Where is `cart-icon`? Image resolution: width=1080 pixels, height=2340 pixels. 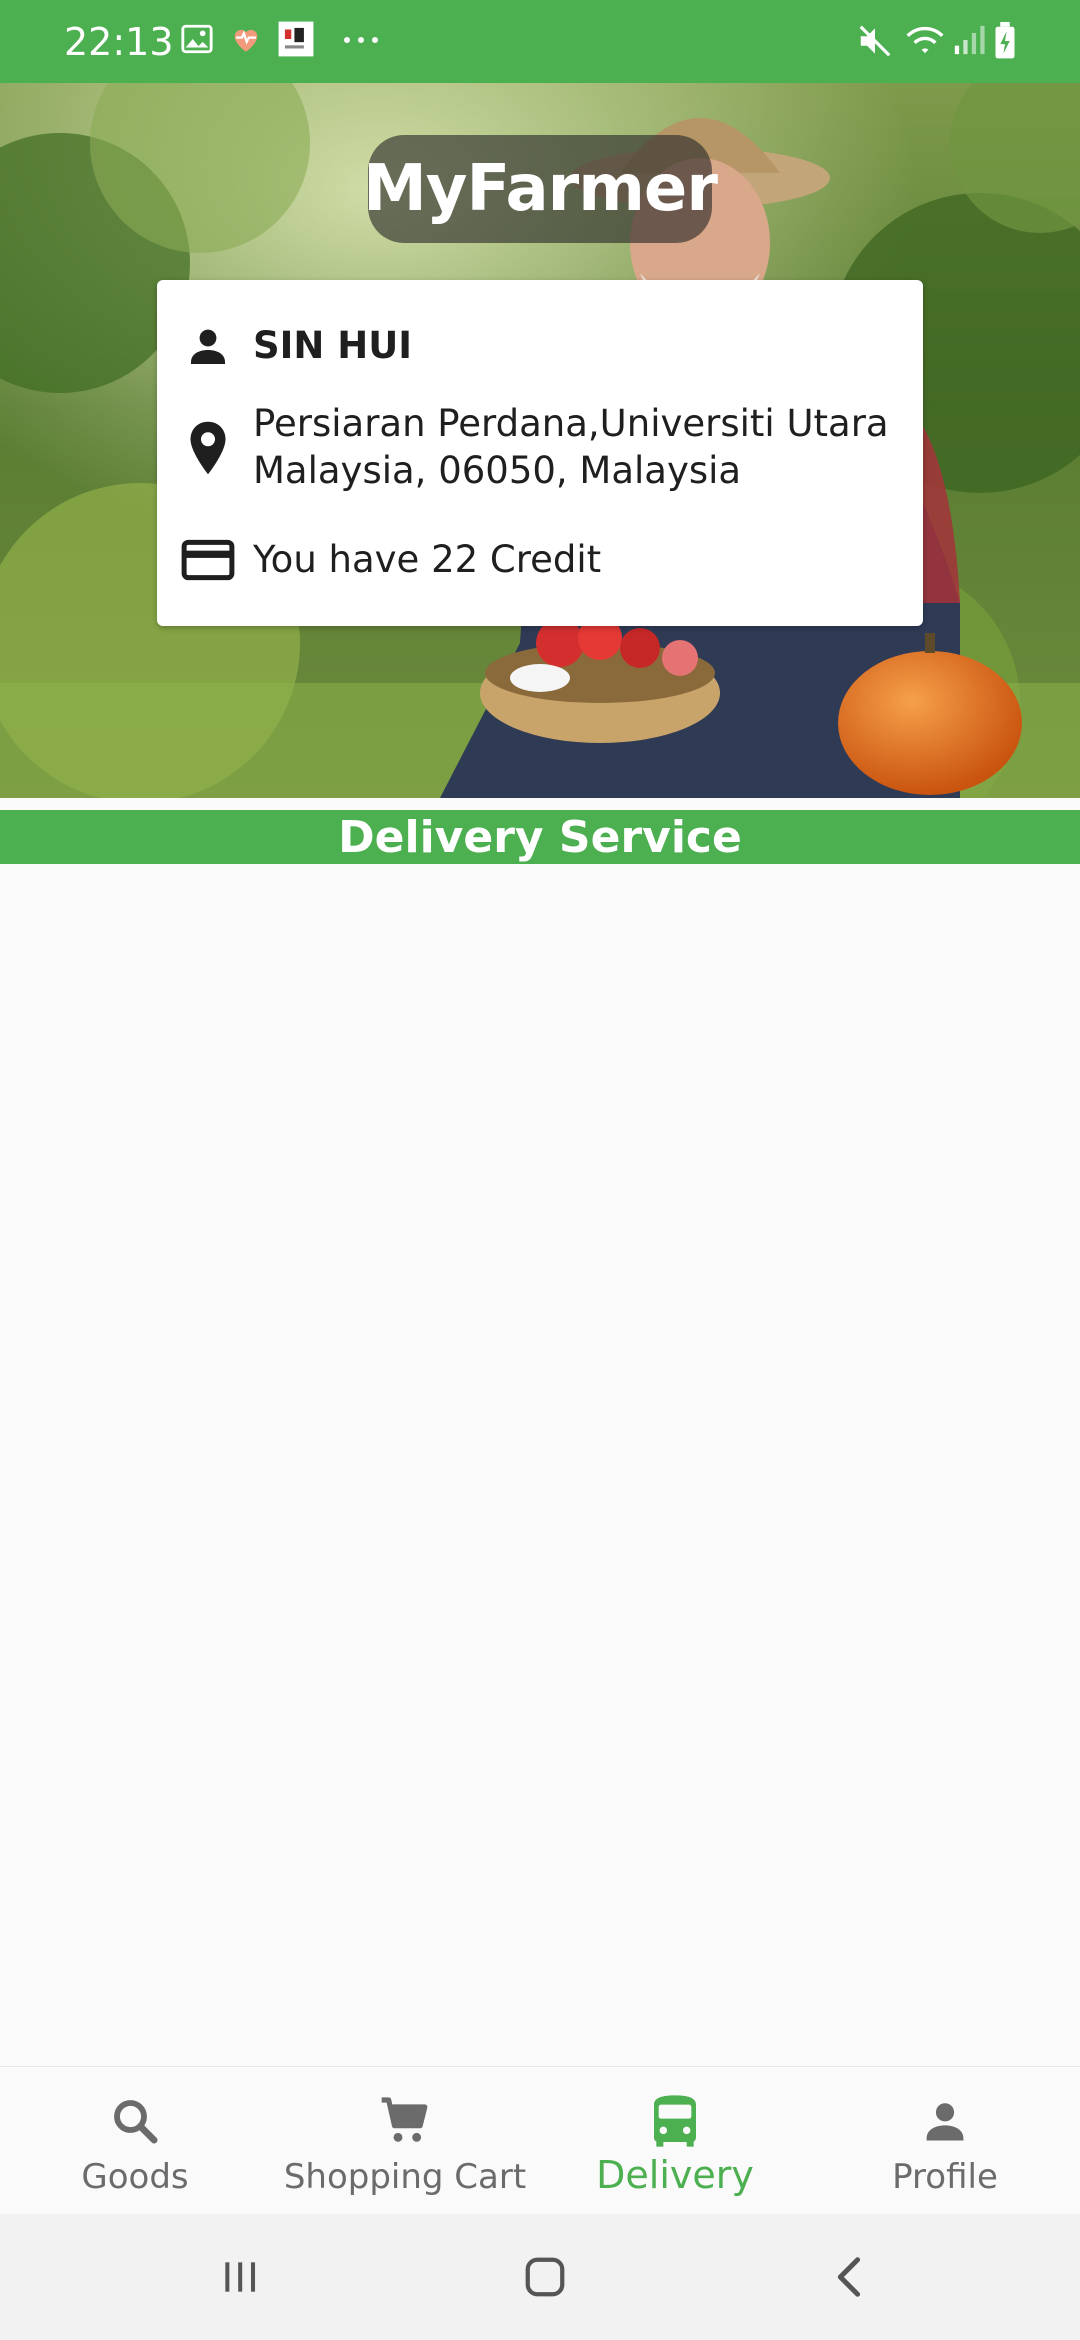 cart-icon is located at coordinates (405, 2121).